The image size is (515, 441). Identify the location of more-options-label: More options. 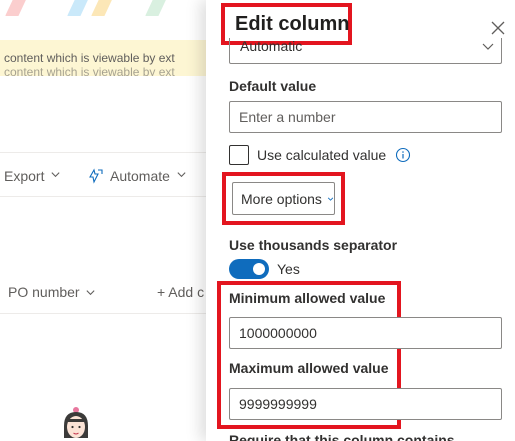
(281, 198).